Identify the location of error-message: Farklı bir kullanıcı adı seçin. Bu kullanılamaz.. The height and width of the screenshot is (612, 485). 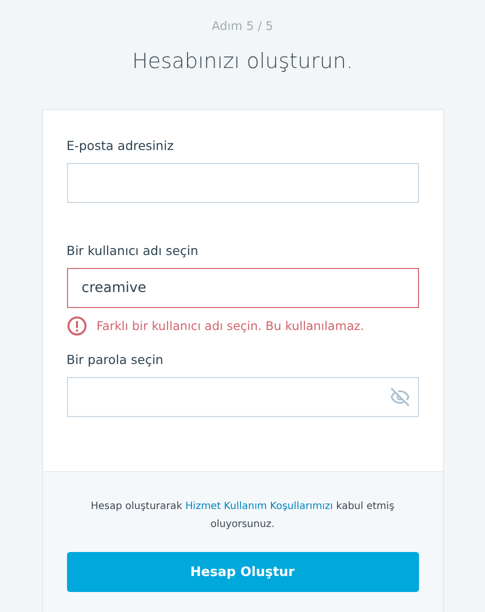
(230, 326).